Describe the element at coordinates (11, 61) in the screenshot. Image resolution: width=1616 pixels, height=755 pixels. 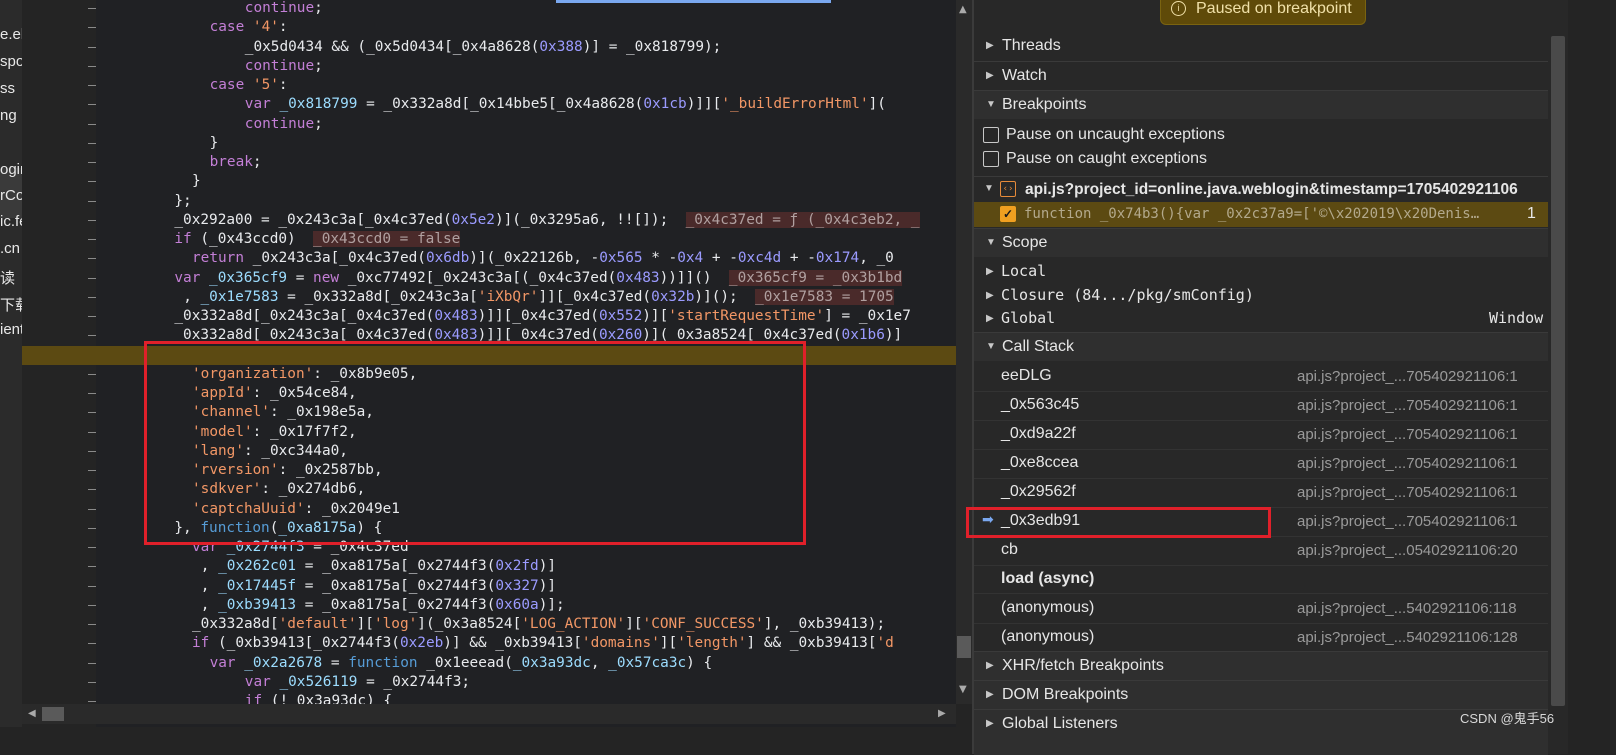
I see `navigator-item: spo` at that location.